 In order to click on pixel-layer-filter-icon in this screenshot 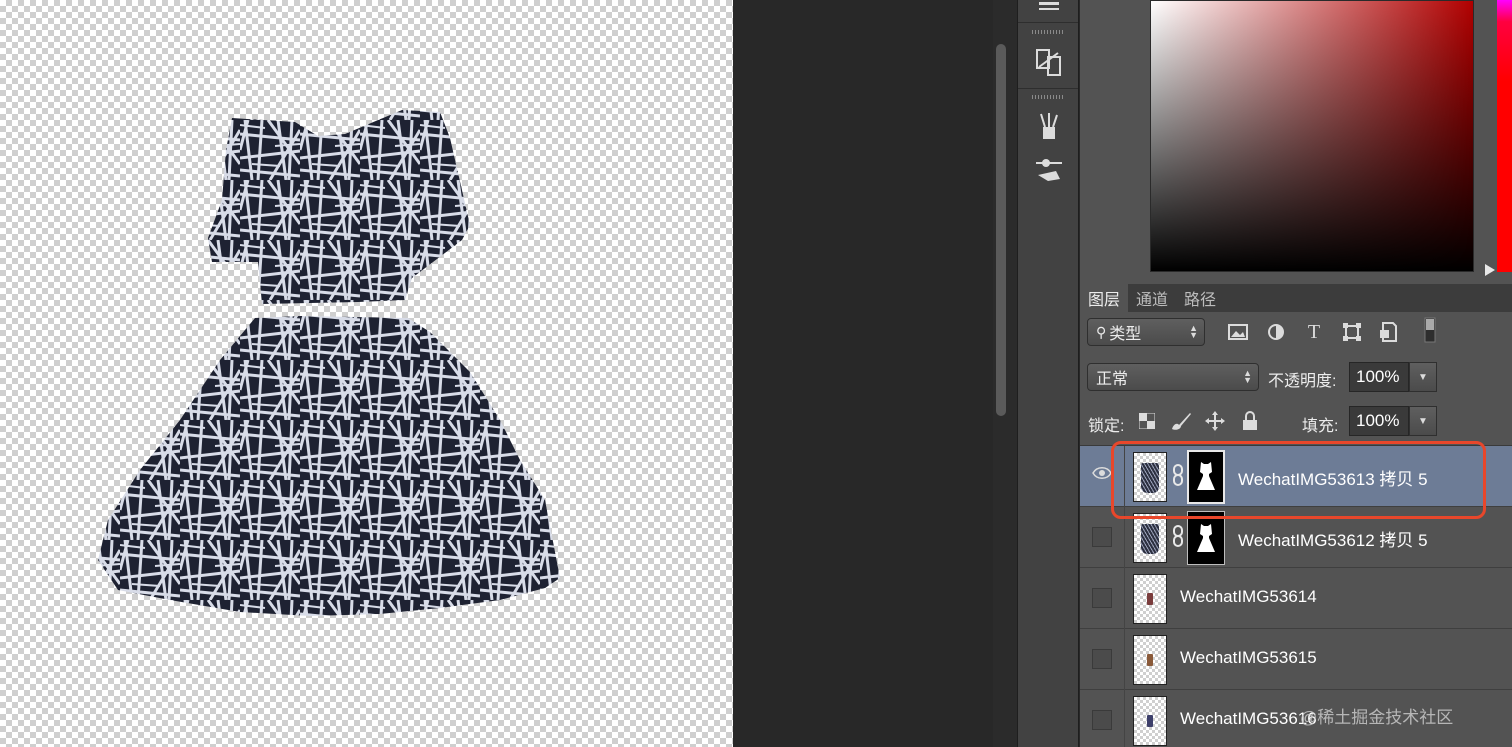, I will do `click(1238, 332)`.